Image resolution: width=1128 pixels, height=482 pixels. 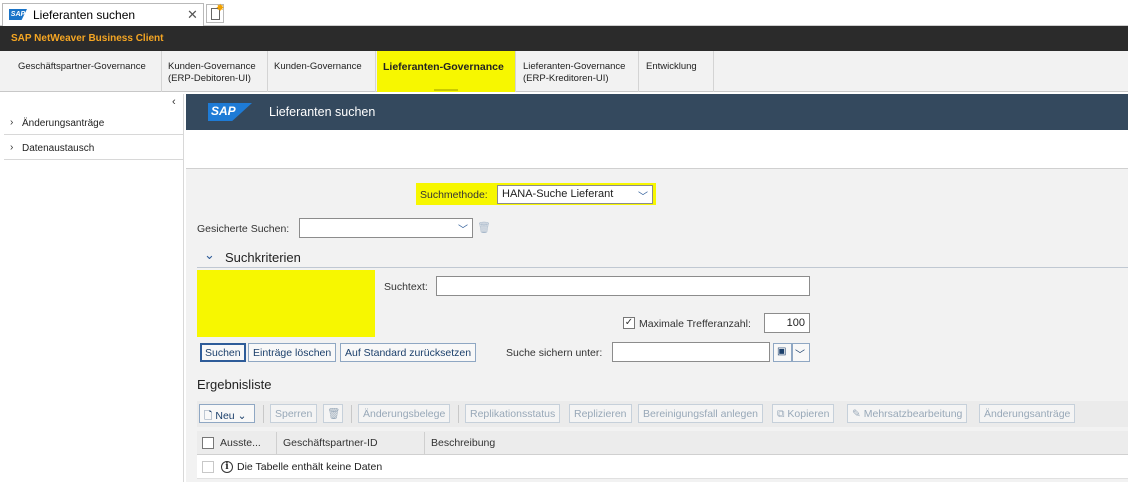 I want to click on replicate-button: Replizieren, so click(x=600, y=413).